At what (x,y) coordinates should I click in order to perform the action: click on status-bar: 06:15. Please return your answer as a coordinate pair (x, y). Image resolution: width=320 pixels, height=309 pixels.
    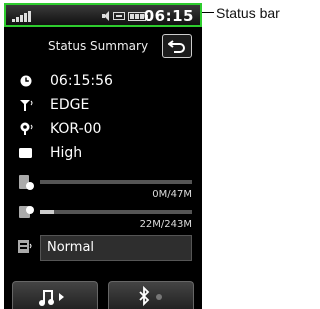
    Looking at the image, I should click on (103, 15).